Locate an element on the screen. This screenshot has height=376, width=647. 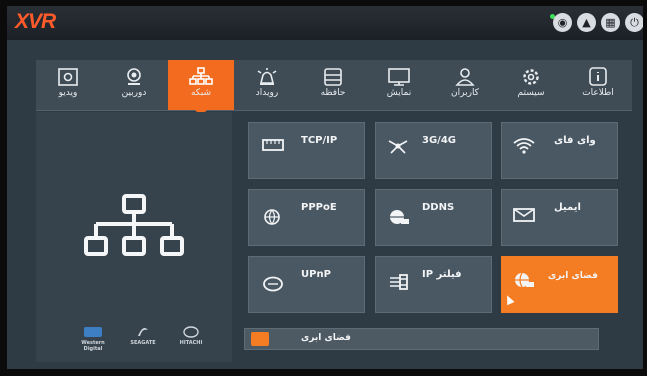
tile-upnp: UPnP is located at coordinates (306, 284).